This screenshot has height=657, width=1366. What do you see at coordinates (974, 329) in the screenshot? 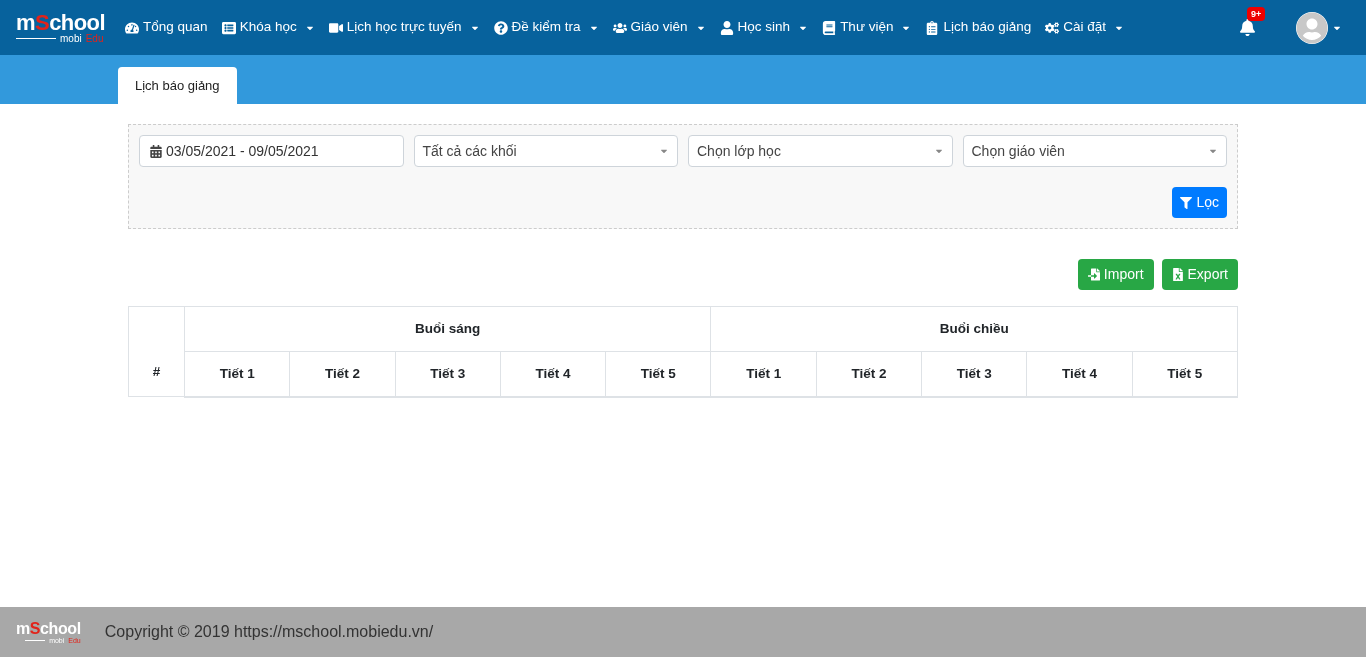
I see `table-header: Buổi chiều` at bounding box center [974, 329].